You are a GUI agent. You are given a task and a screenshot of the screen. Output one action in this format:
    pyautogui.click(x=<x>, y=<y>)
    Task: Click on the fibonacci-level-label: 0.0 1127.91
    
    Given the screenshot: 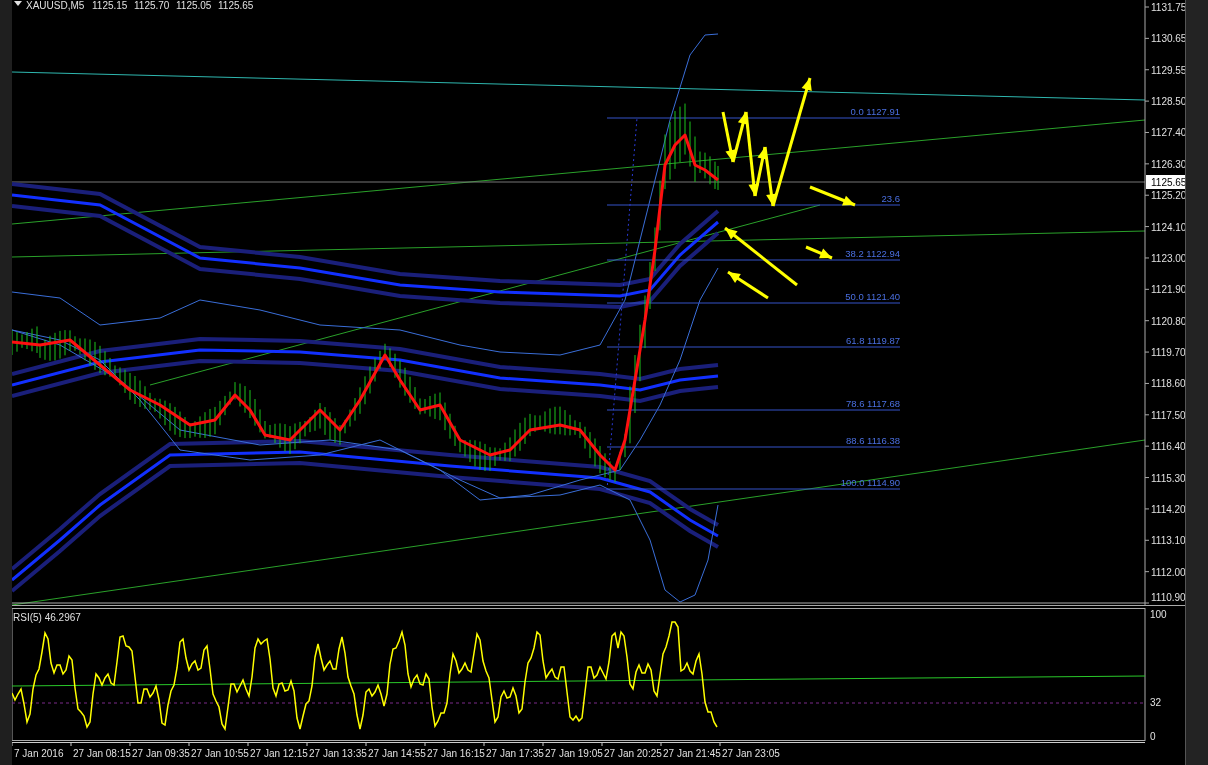 What is the action you would take?
    pyautogui.click(x=875, y=111)
    